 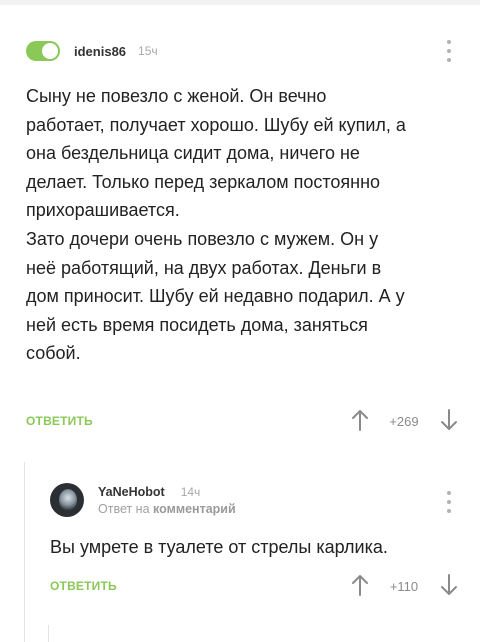 I want to click on comment-author: YaNeHobot, so click(x=131, y=492).